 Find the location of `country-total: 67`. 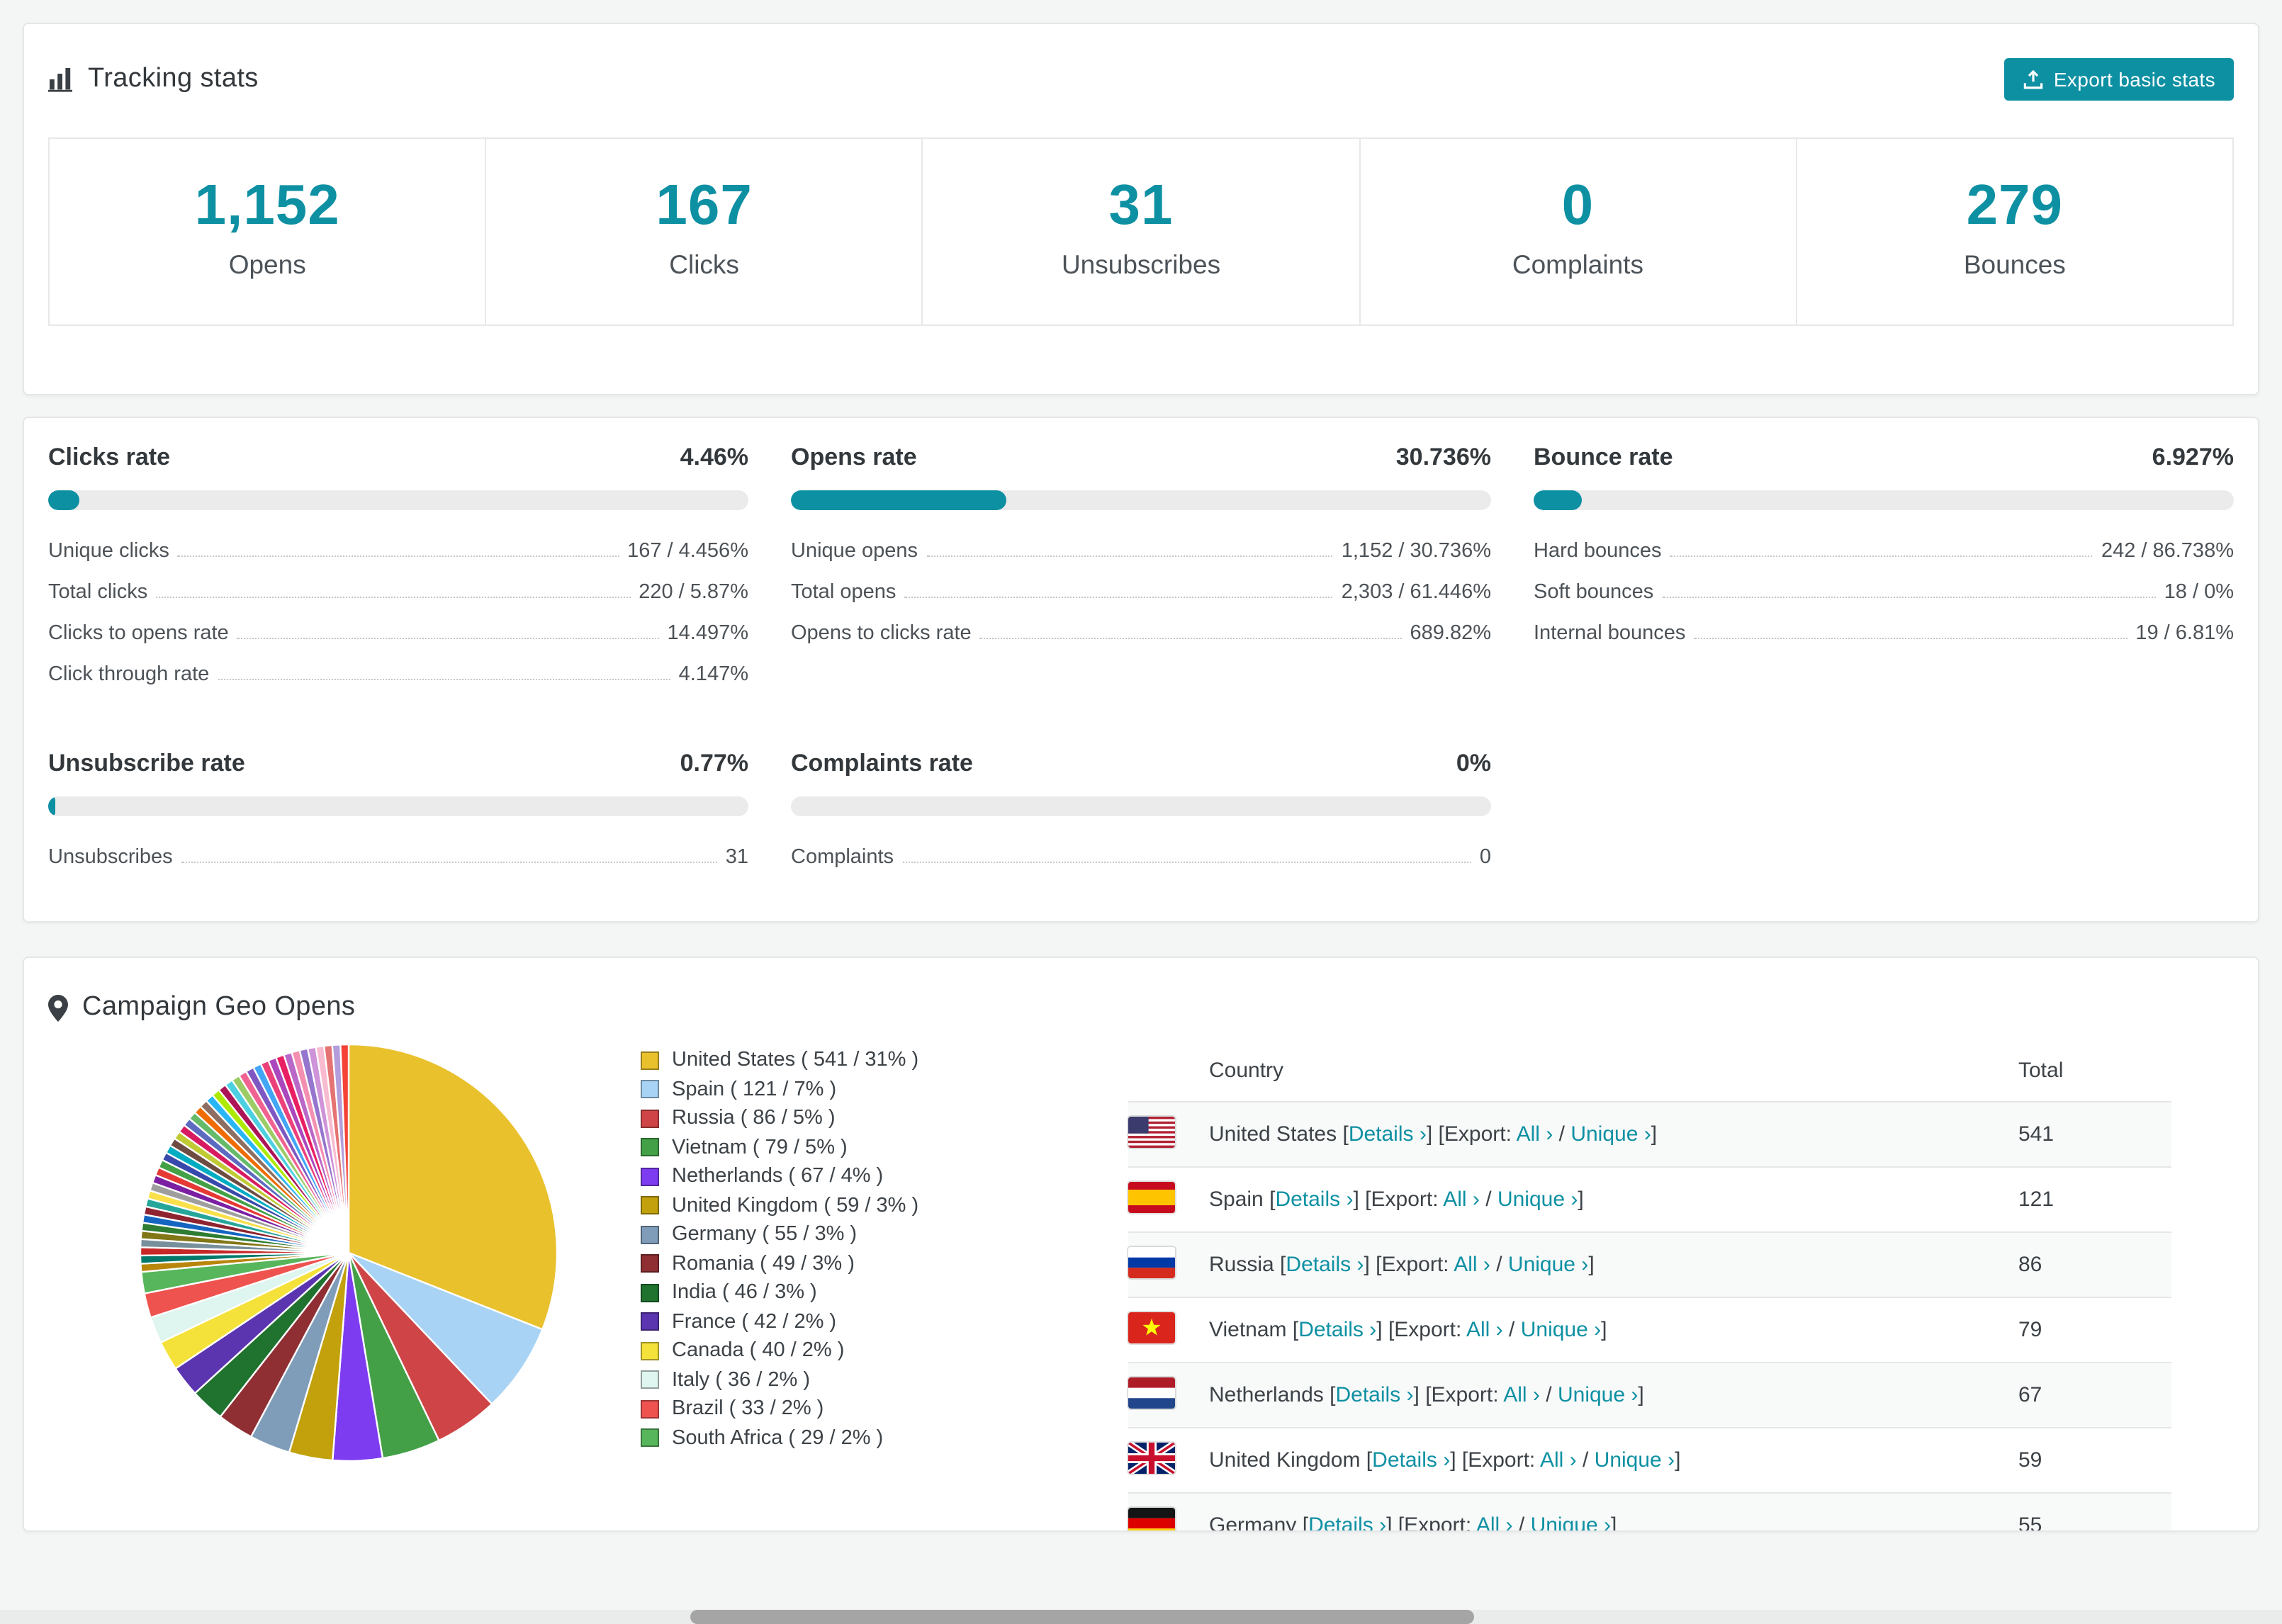

country-total: 67 is located at coordinates (2094, 1396).